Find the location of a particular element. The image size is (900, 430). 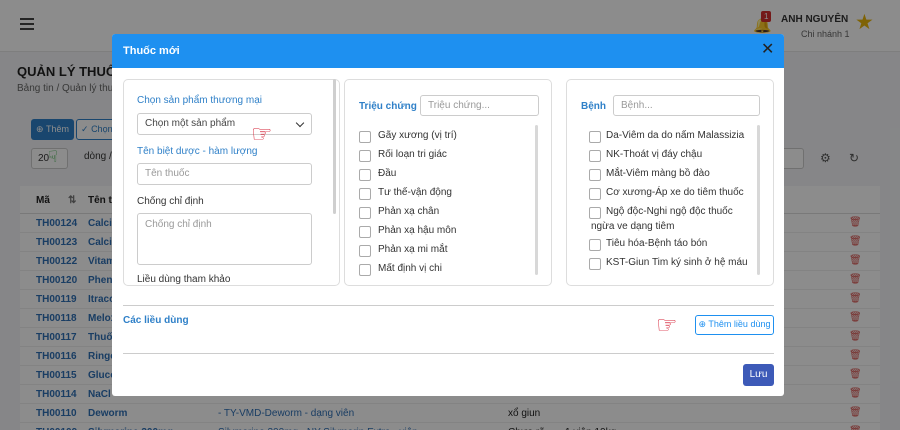

add-dosage-button: ⊕ Thêm liều dùng is located at coordinates (734, 325).